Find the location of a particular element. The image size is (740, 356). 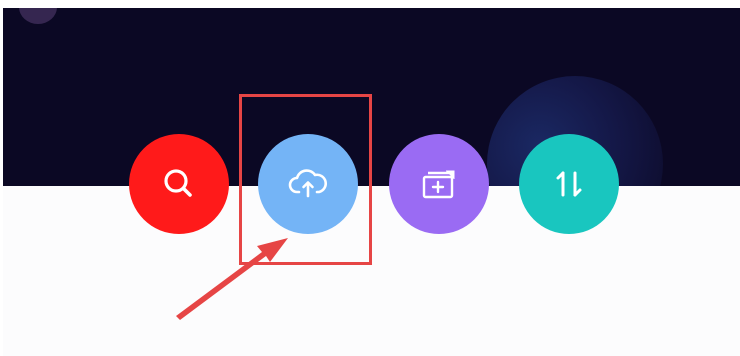

add-folder-icon is located at coordinates (438, 184).